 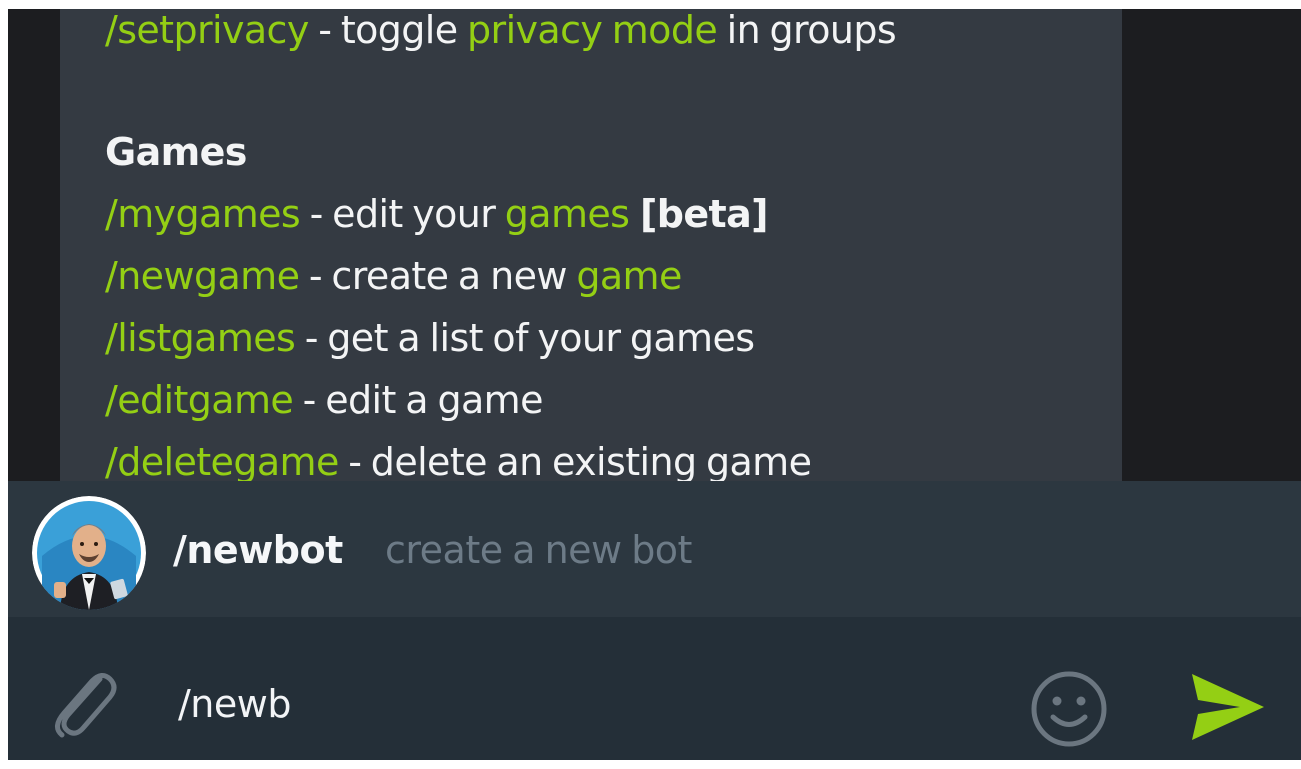 What do you see at coordinates (176, 152) in the screenshot?
I see `section-heading-games: Games` at bounding box center [176, 152].